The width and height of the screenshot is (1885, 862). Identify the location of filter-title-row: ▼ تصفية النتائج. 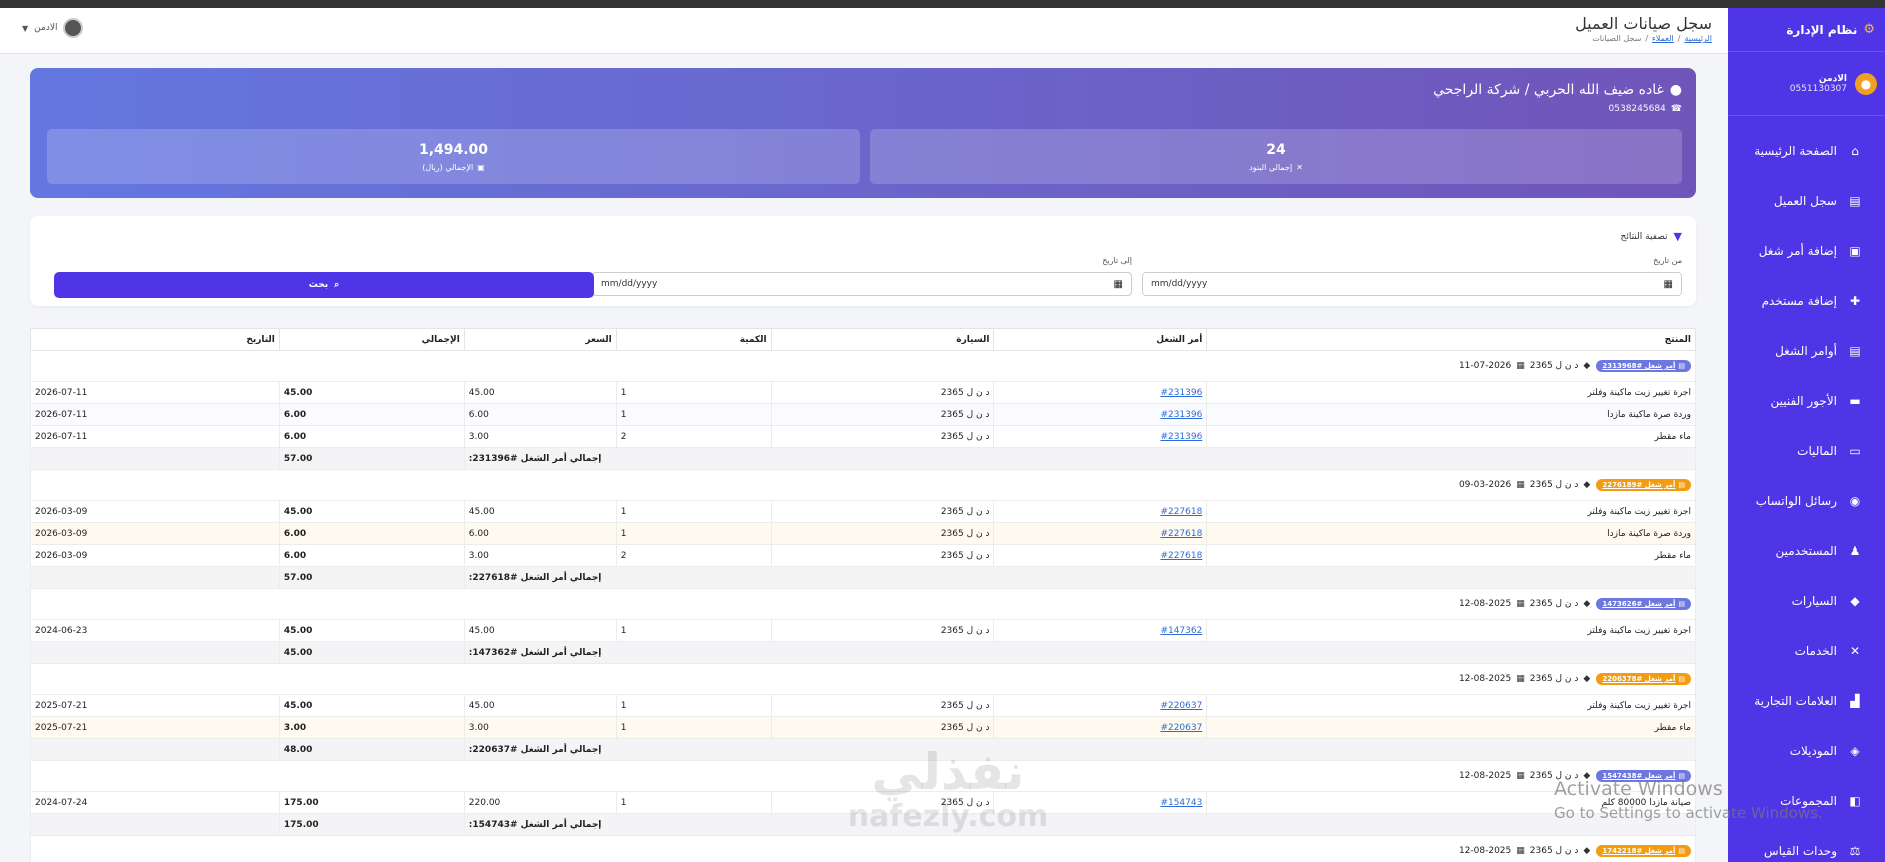
(1651, 236).